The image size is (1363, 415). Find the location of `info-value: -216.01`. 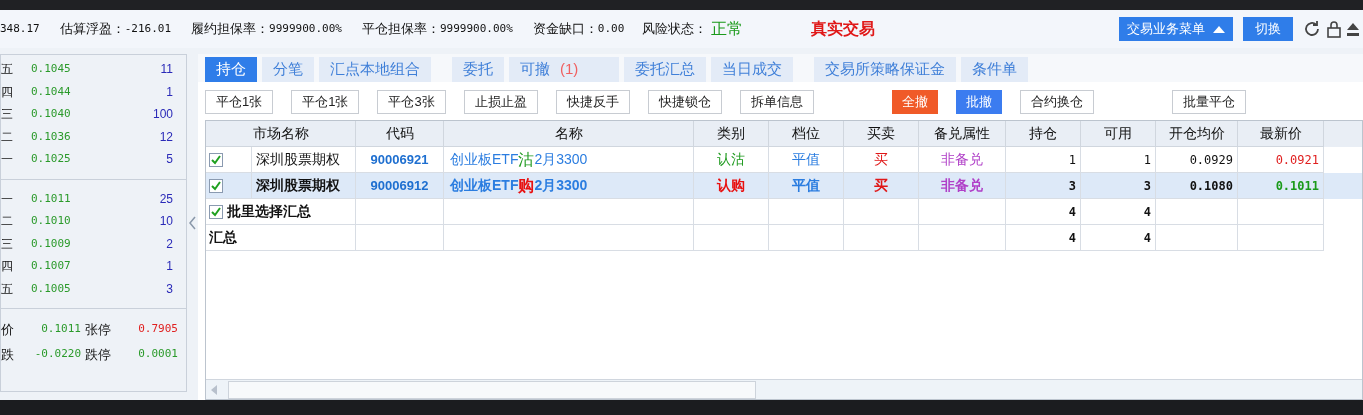

info-value: -216.01 is located at coordinates (148, 28).